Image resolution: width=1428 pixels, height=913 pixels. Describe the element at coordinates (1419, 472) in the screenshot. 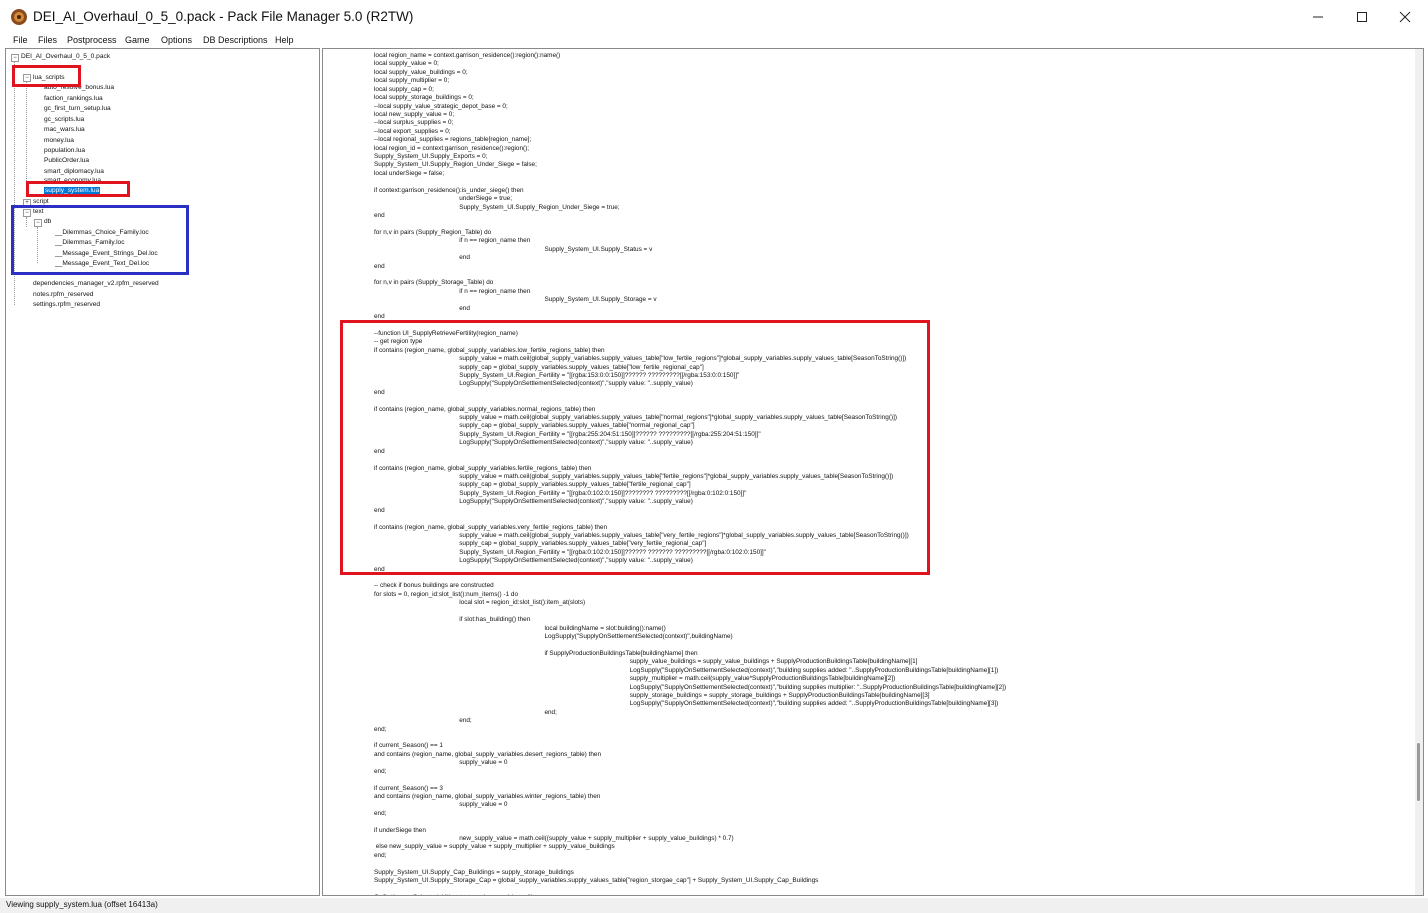

I see `vertical-scrollbar` at that location.